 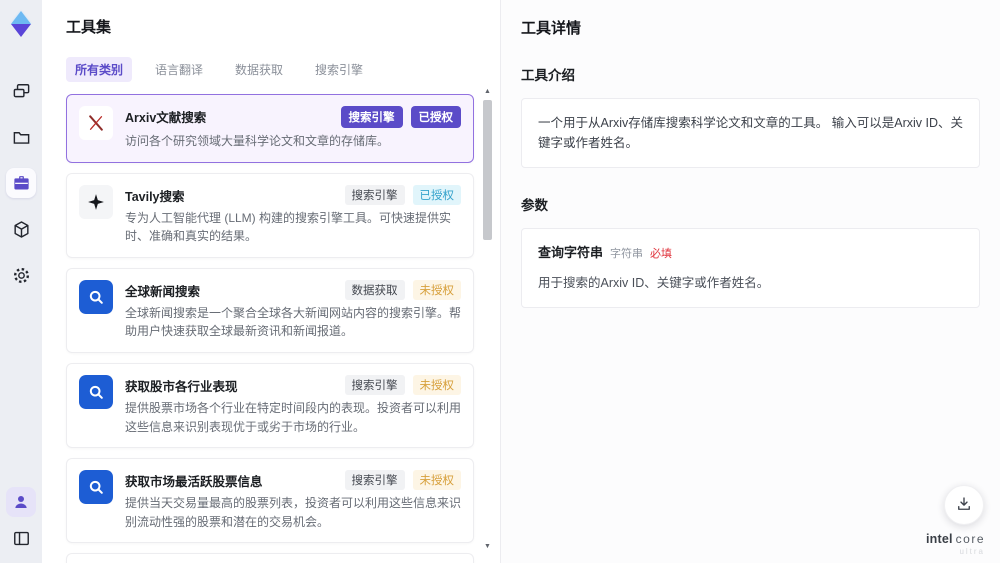 I want to click on scrollbar-track, so click(x=487, y=320).